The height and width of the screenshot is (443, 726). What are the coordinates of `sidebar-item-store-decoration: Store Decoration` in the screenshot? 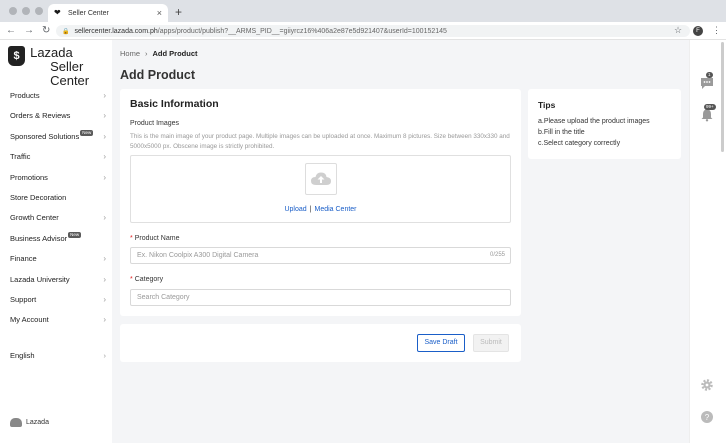 It's located at (56, 198).